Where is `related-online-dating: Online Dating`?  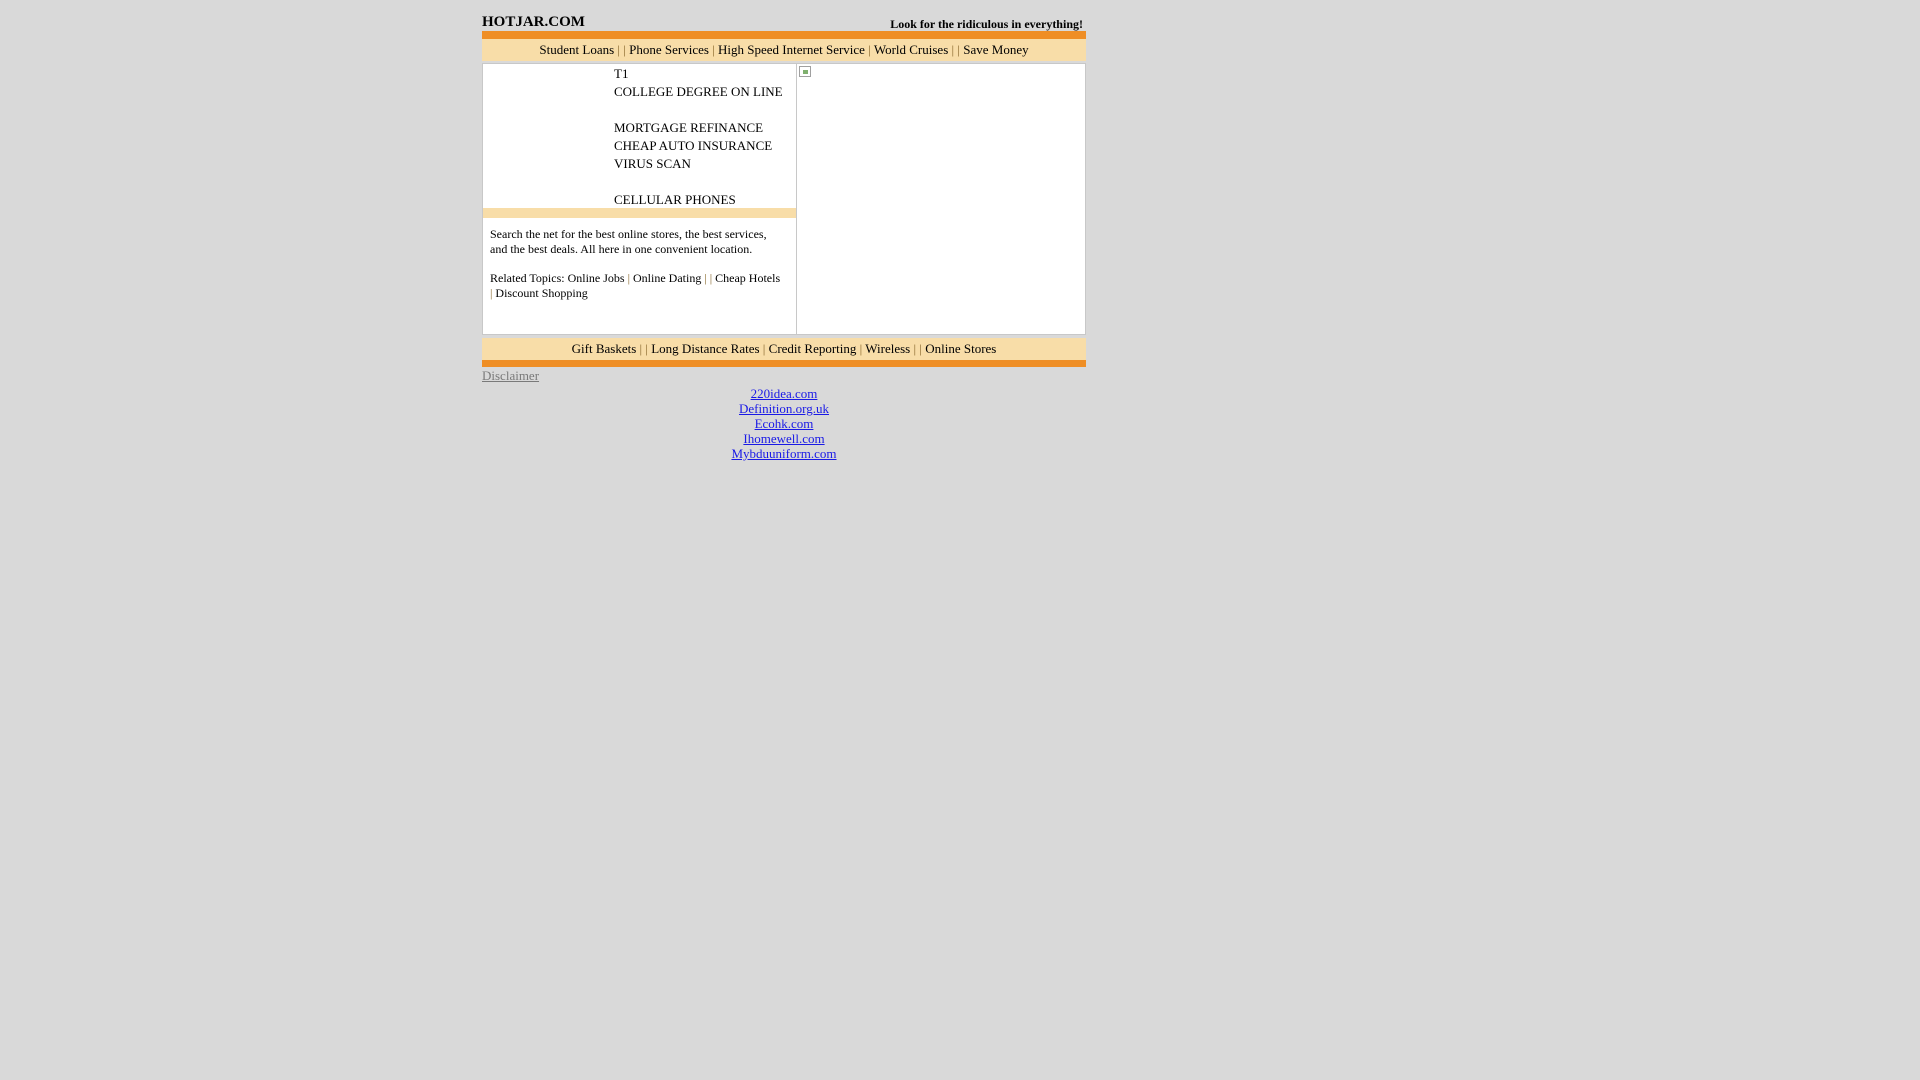 related-online-dating: Online Dating is located at coordinates (667, 278).